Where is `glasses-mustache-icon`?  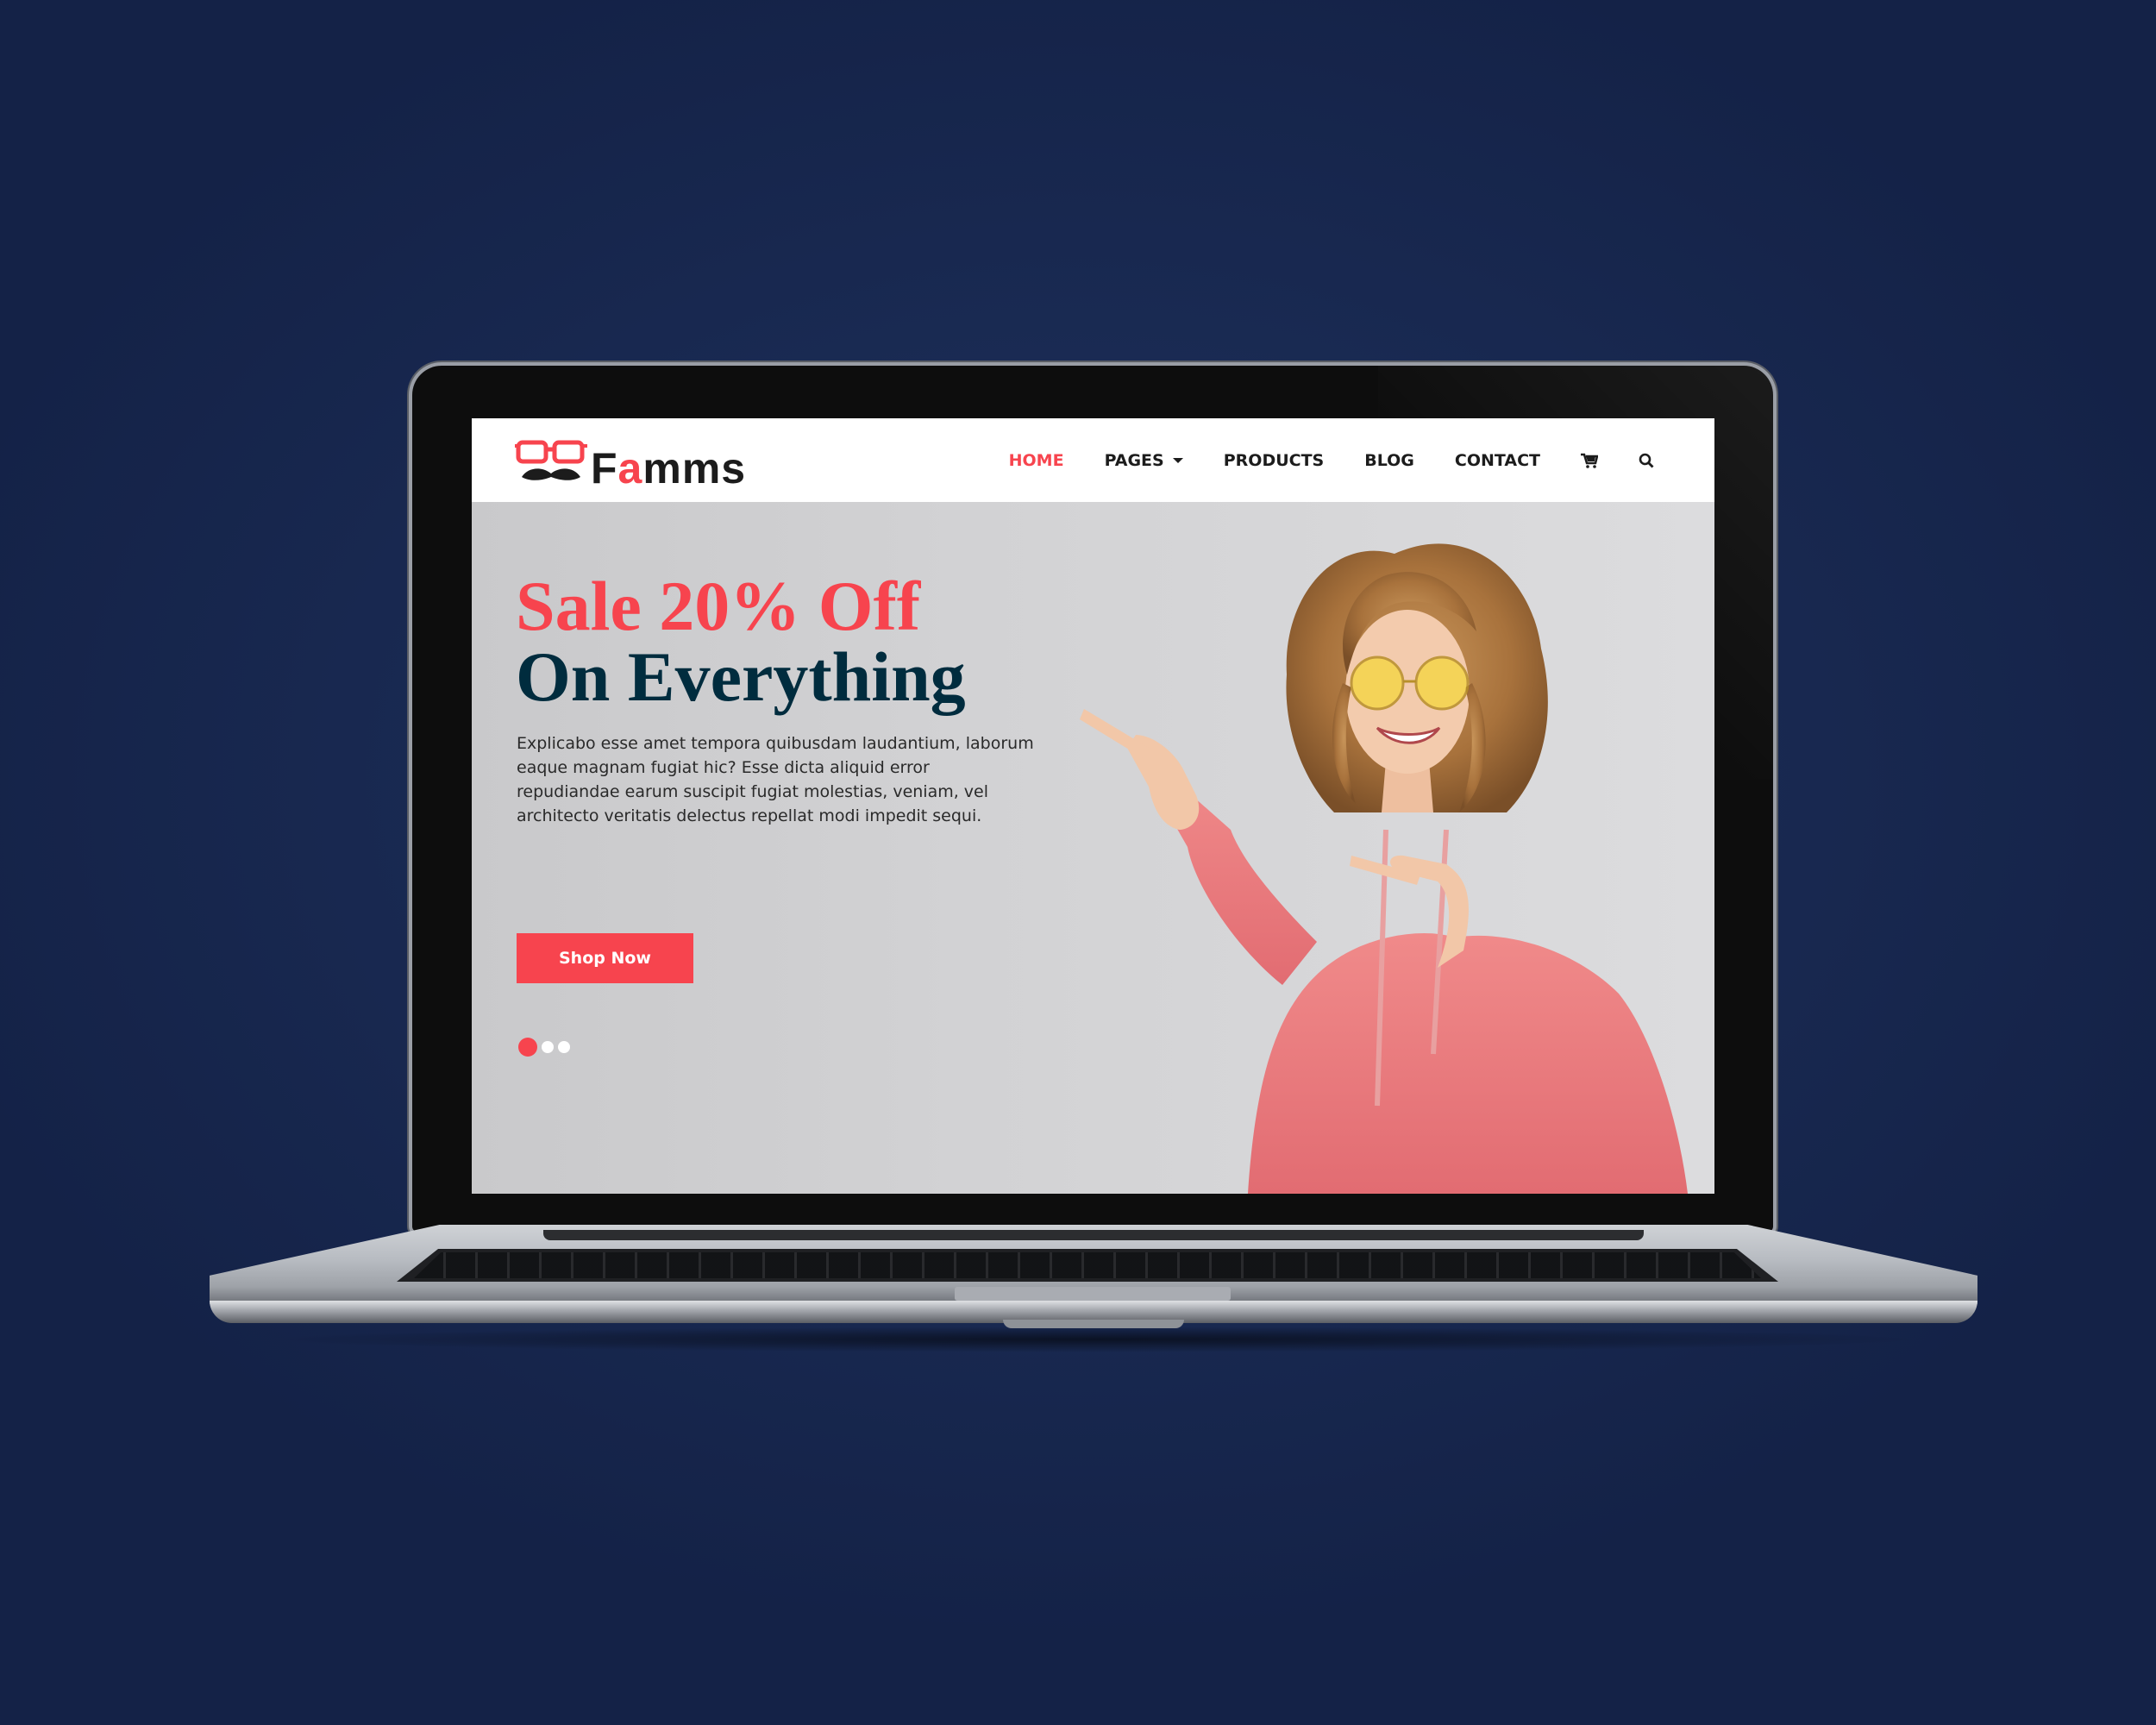 glasses-mustache-icon is located at coordinates (551, 460).